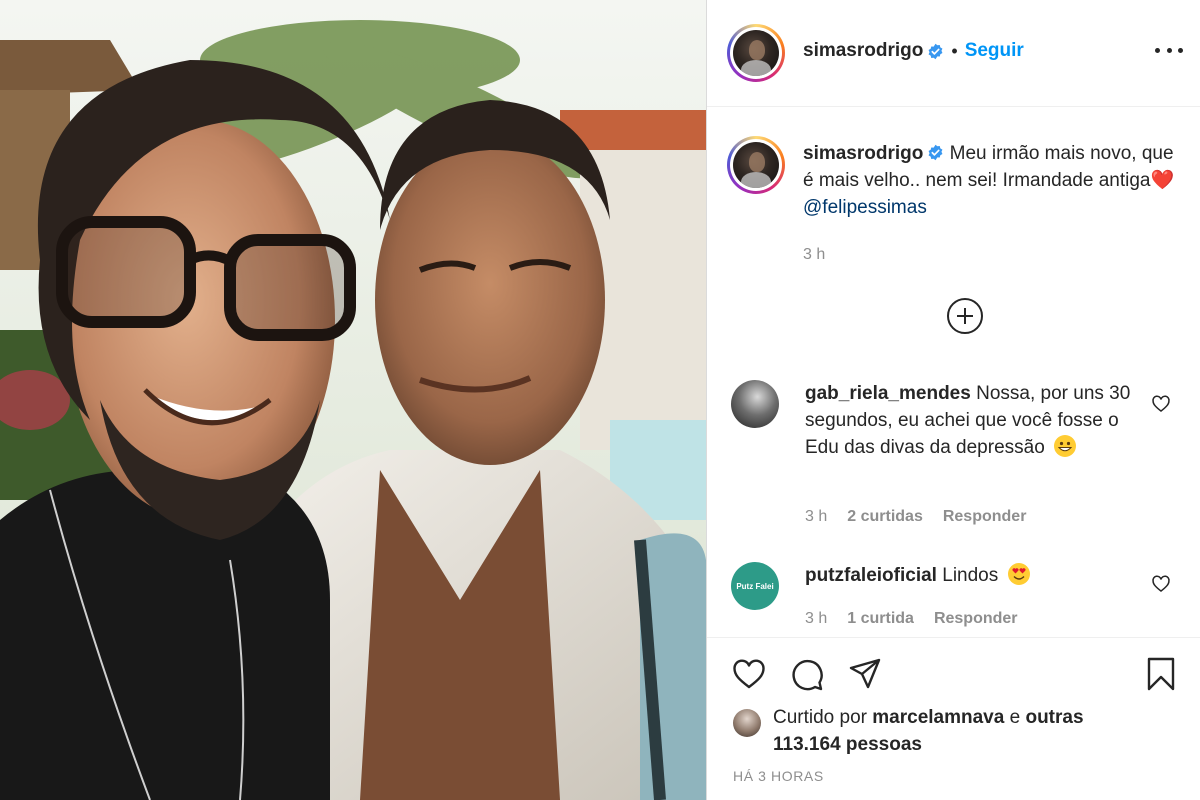 This screenshot has width=1200, height=800. I want to click on author-avatar-image, so click(756, 53).